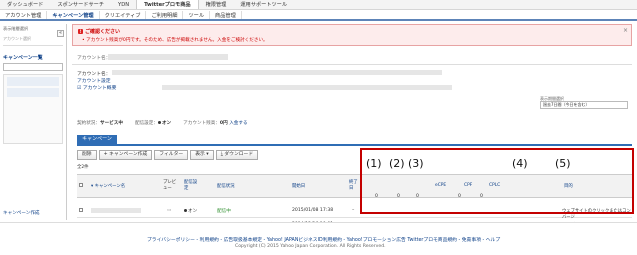  I want to click on annotation-label: (5), so click(563, 163).